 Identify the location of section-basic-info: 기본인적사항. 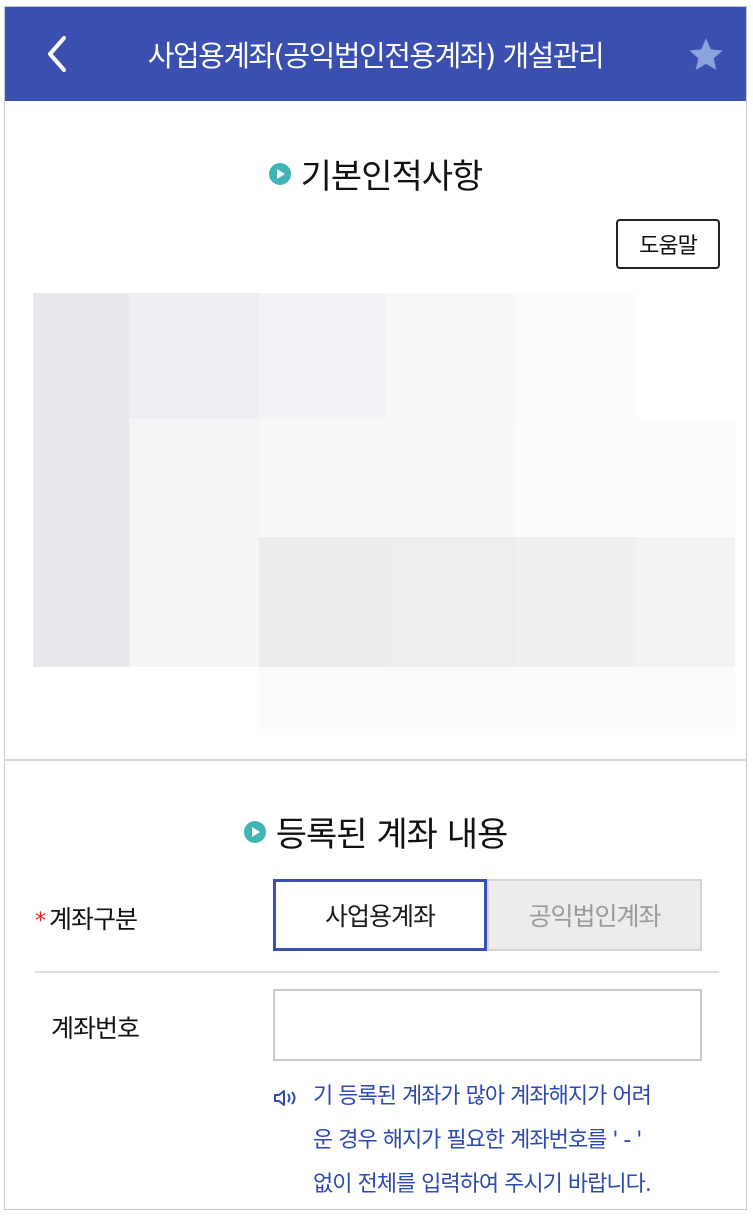
(375, 173).